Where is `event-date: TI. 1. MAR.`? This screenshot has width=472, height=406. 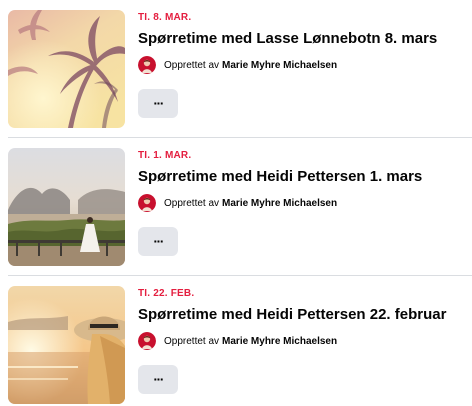
event-date: TI. 1. MAR. is located at coordinates (165, 155).